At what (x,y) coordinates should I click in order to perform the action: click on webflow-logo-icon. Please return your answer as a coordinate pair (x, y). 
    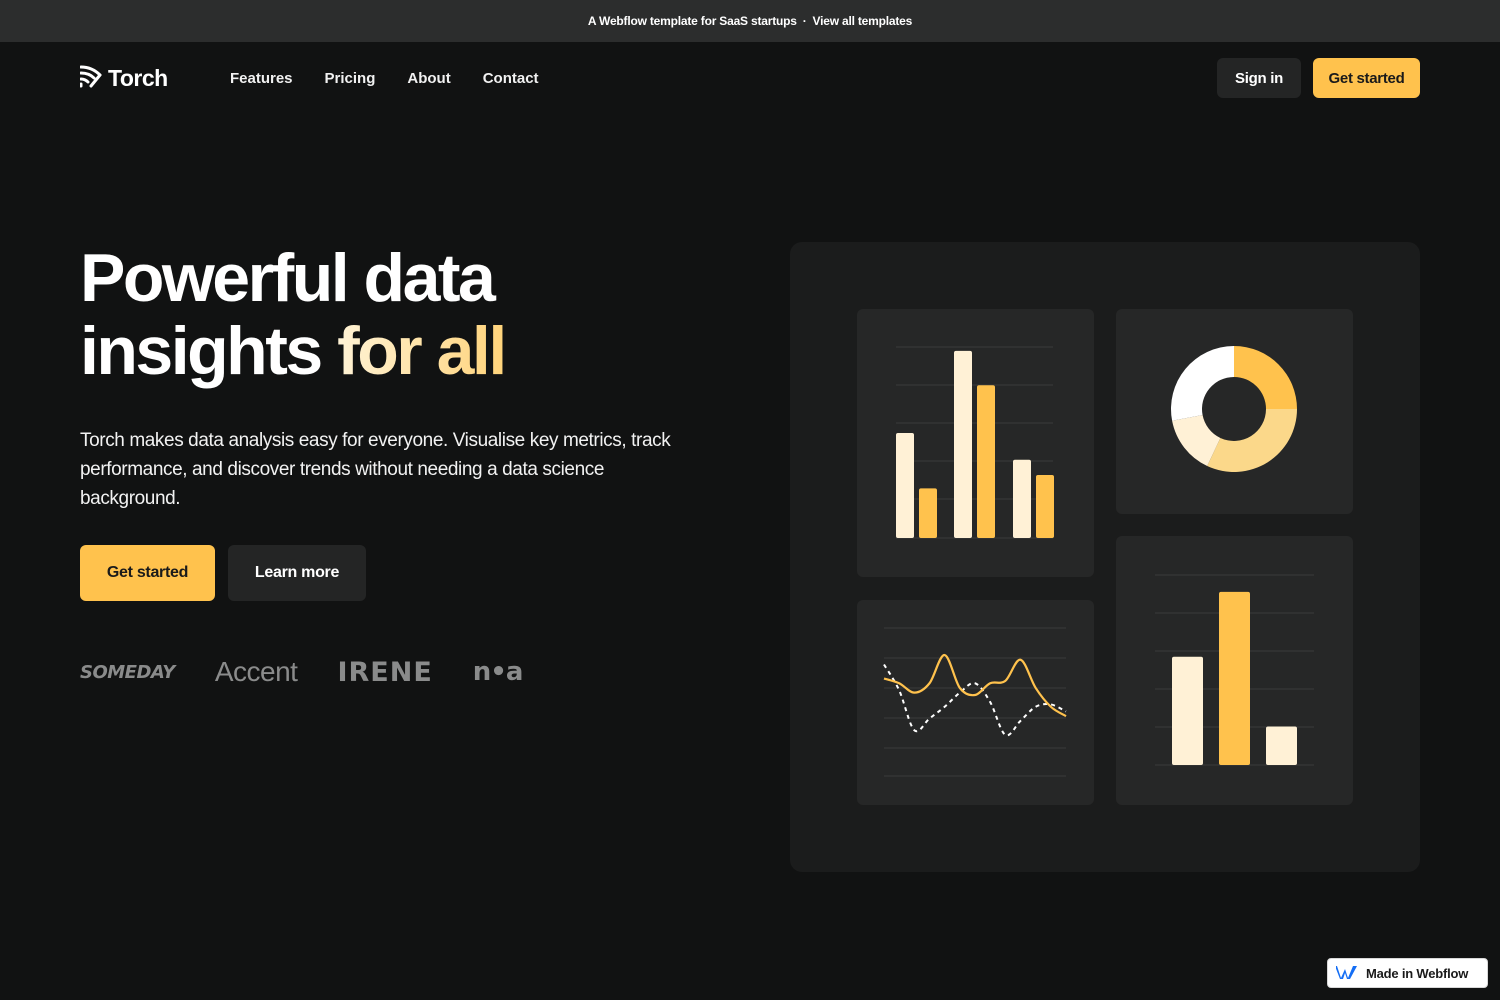
    Looking at the image, I should click on (1347, 973).